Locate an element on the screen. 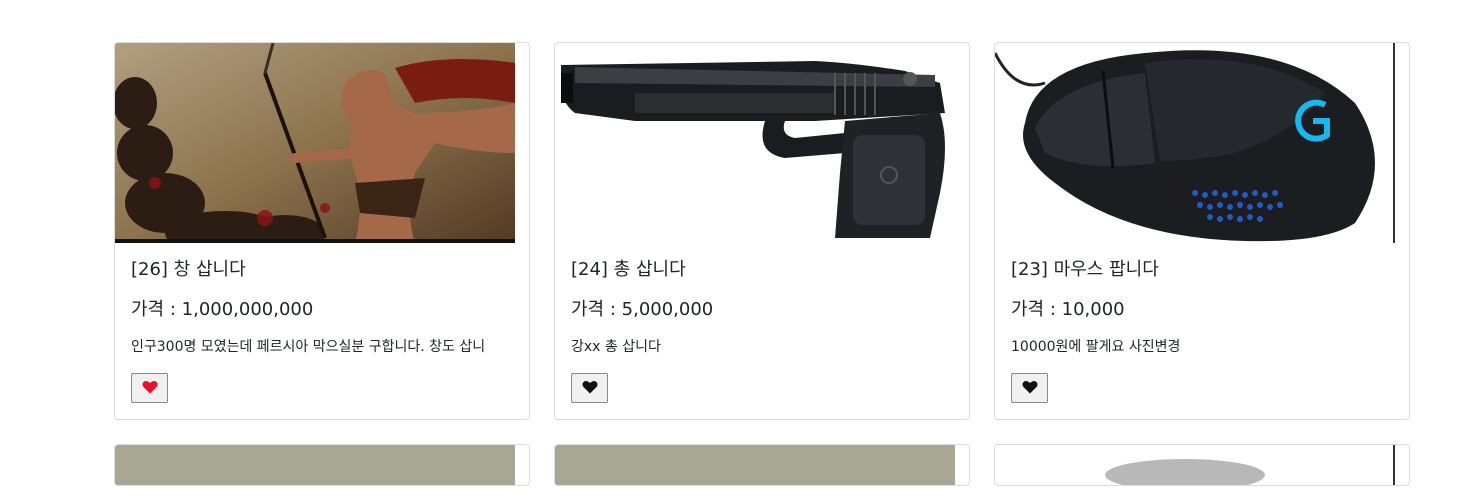 Image resolution: width=1478 pixels, height=496 pixels. price-row: 가격 : 1,000,000,000 is located at coordinates (322, 310).